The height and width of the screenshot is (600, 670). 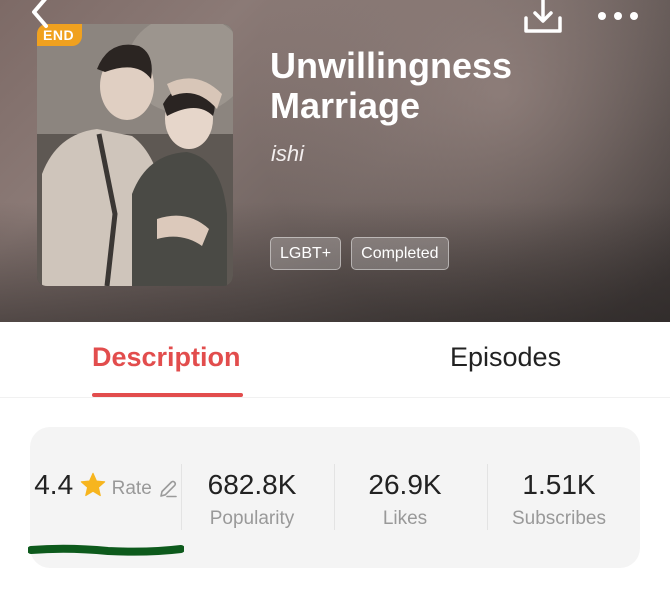 What do you see at coordinates (252, 518) in the screenshot?
I see `popularity-label: Popularity` at bounding box center [252, 518].